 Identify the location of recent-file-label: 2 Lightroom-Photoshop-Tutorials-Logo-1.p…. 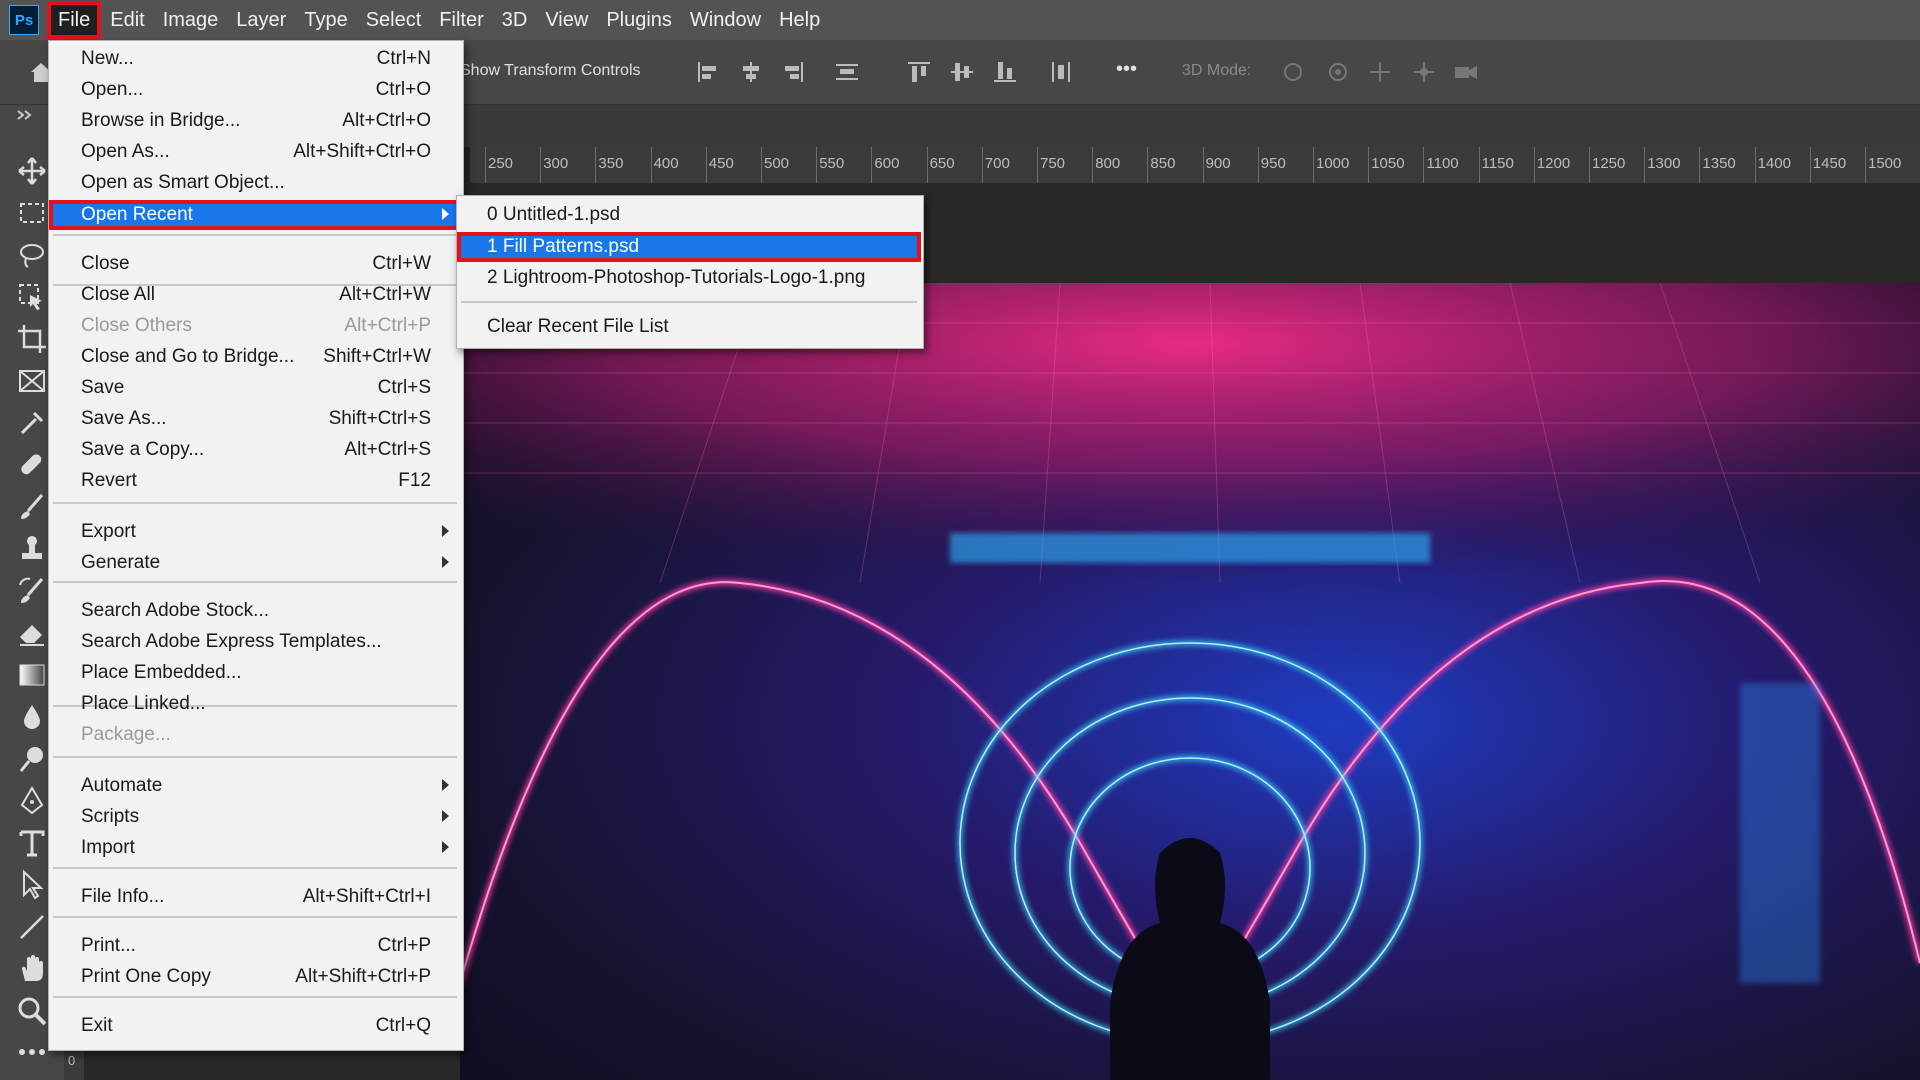
(676, 277).